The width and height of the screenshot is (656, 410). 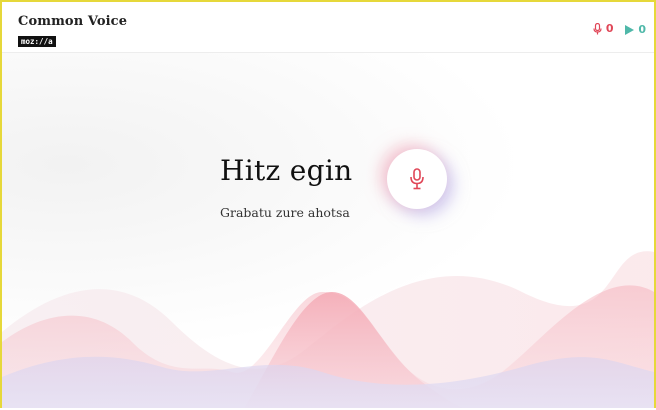 What do you see at coordinates (328, 27) in the screenshot?
I see `site-header: Common Voice moz://a 0 0` at bounding box center [328, 27].